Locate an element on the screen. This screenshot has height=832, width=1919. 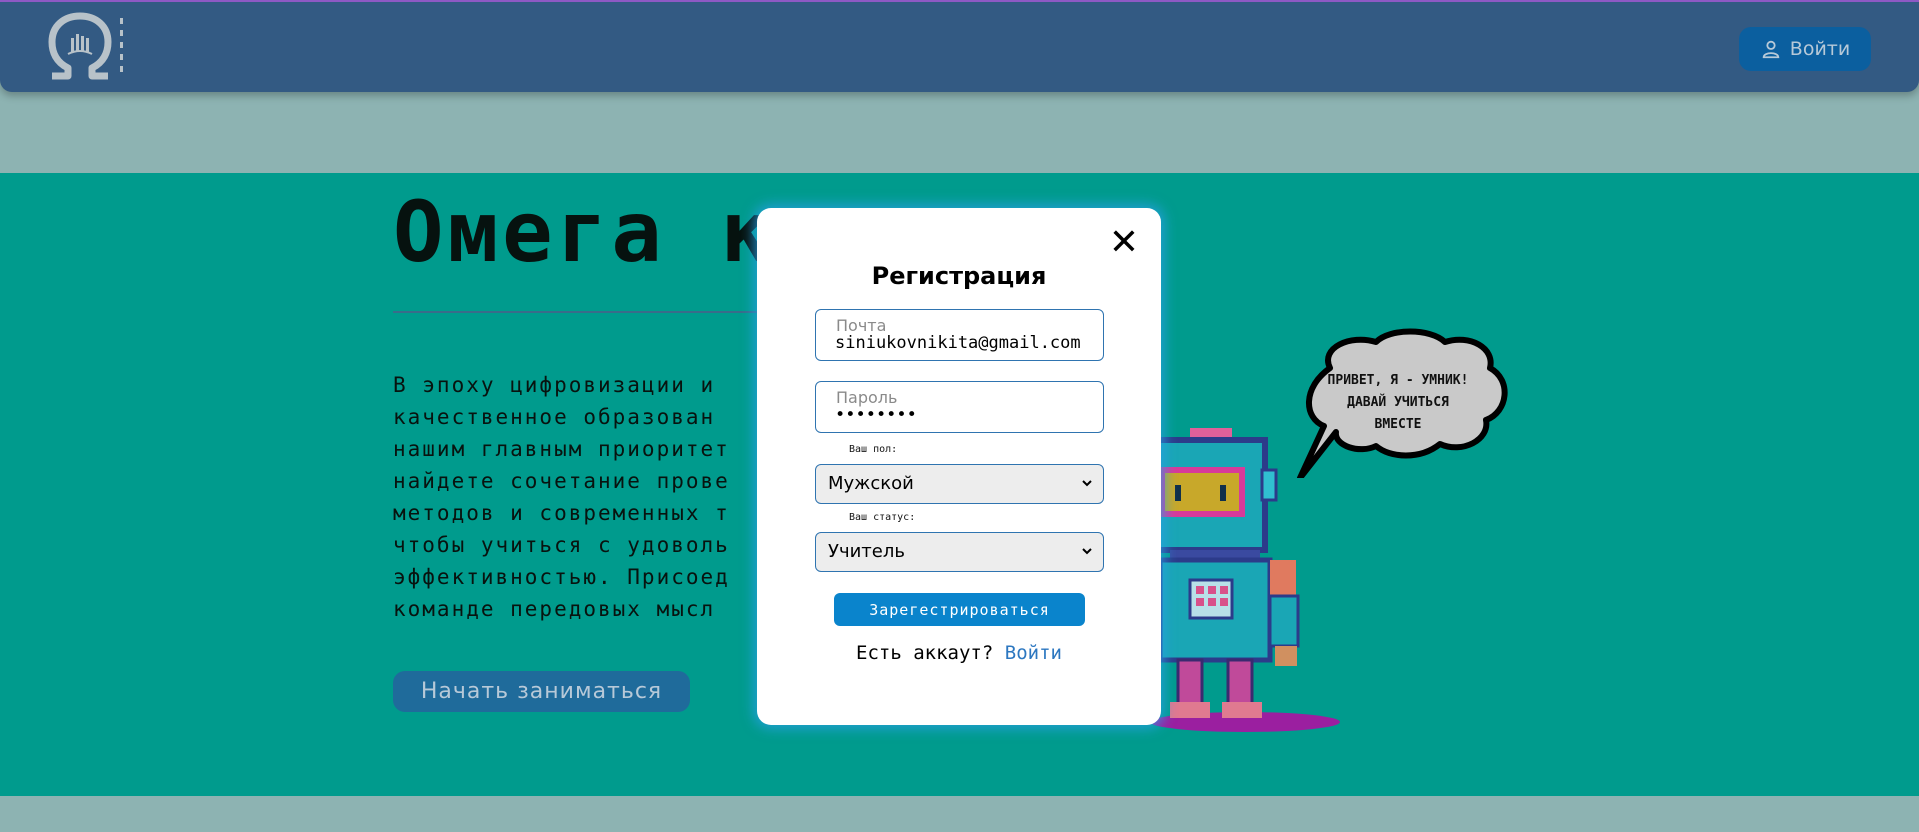
close-icon: ✕ is located at coordinates (1124, 243).